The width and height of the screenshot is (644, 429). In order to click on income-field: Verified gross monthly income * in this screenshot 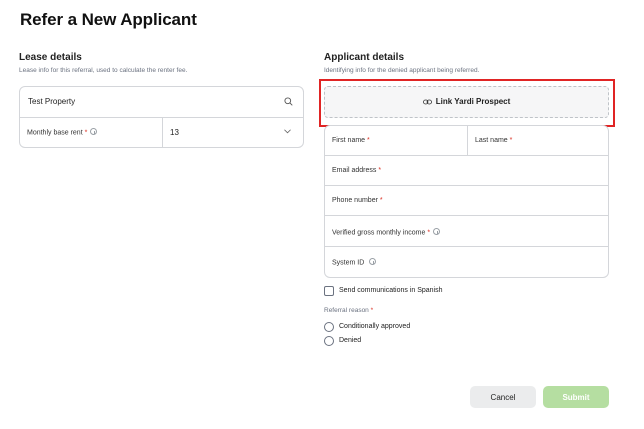, I will do `click(466, 232)`.